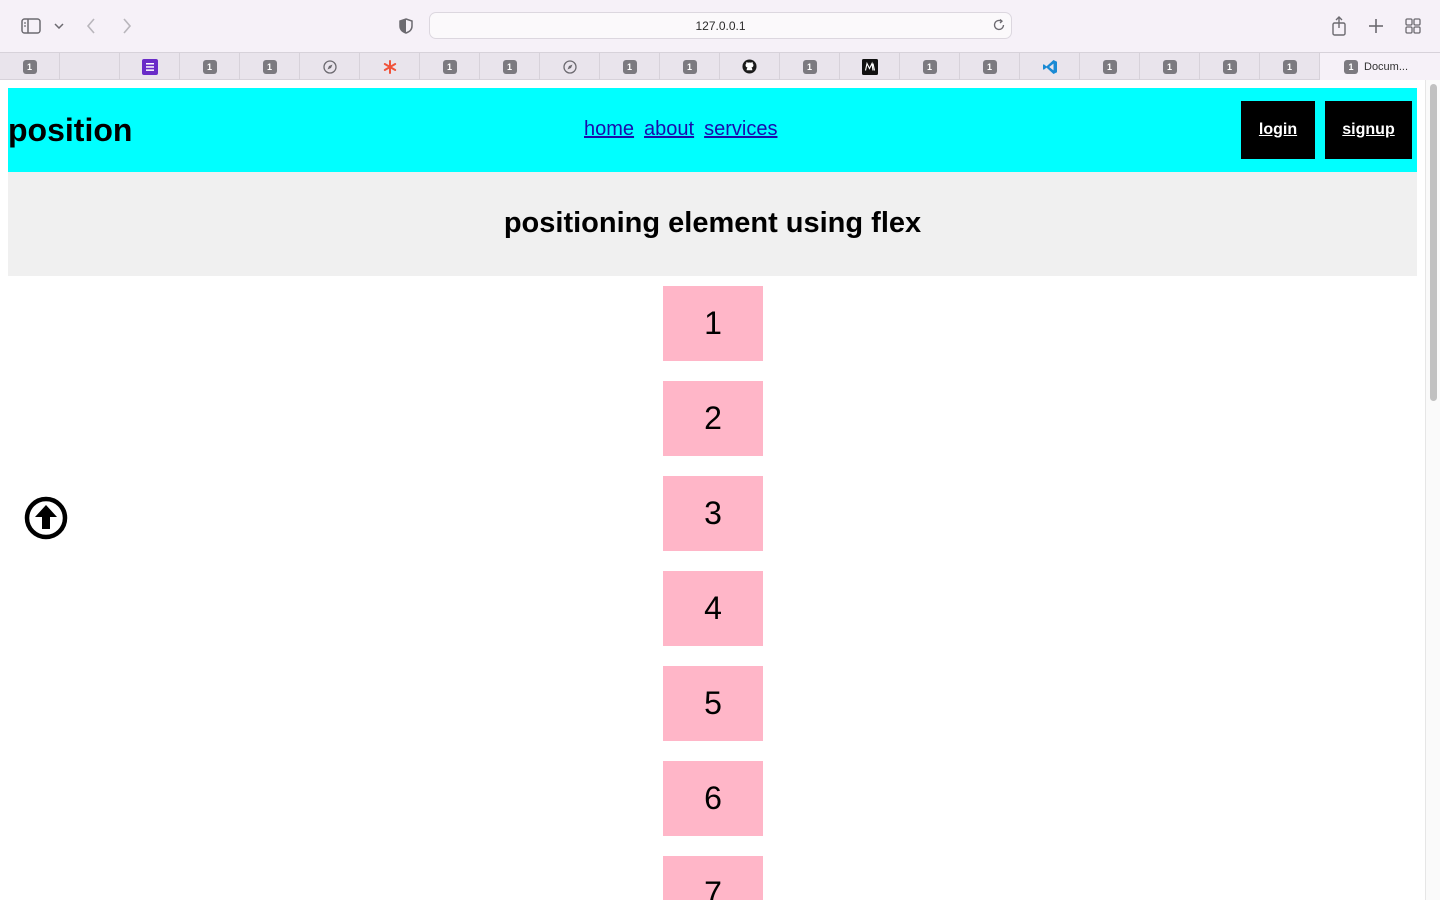 Image resolution: width=1440 pixels, height=900 pixels. I want to click on medium-icon, so click(869, 66).